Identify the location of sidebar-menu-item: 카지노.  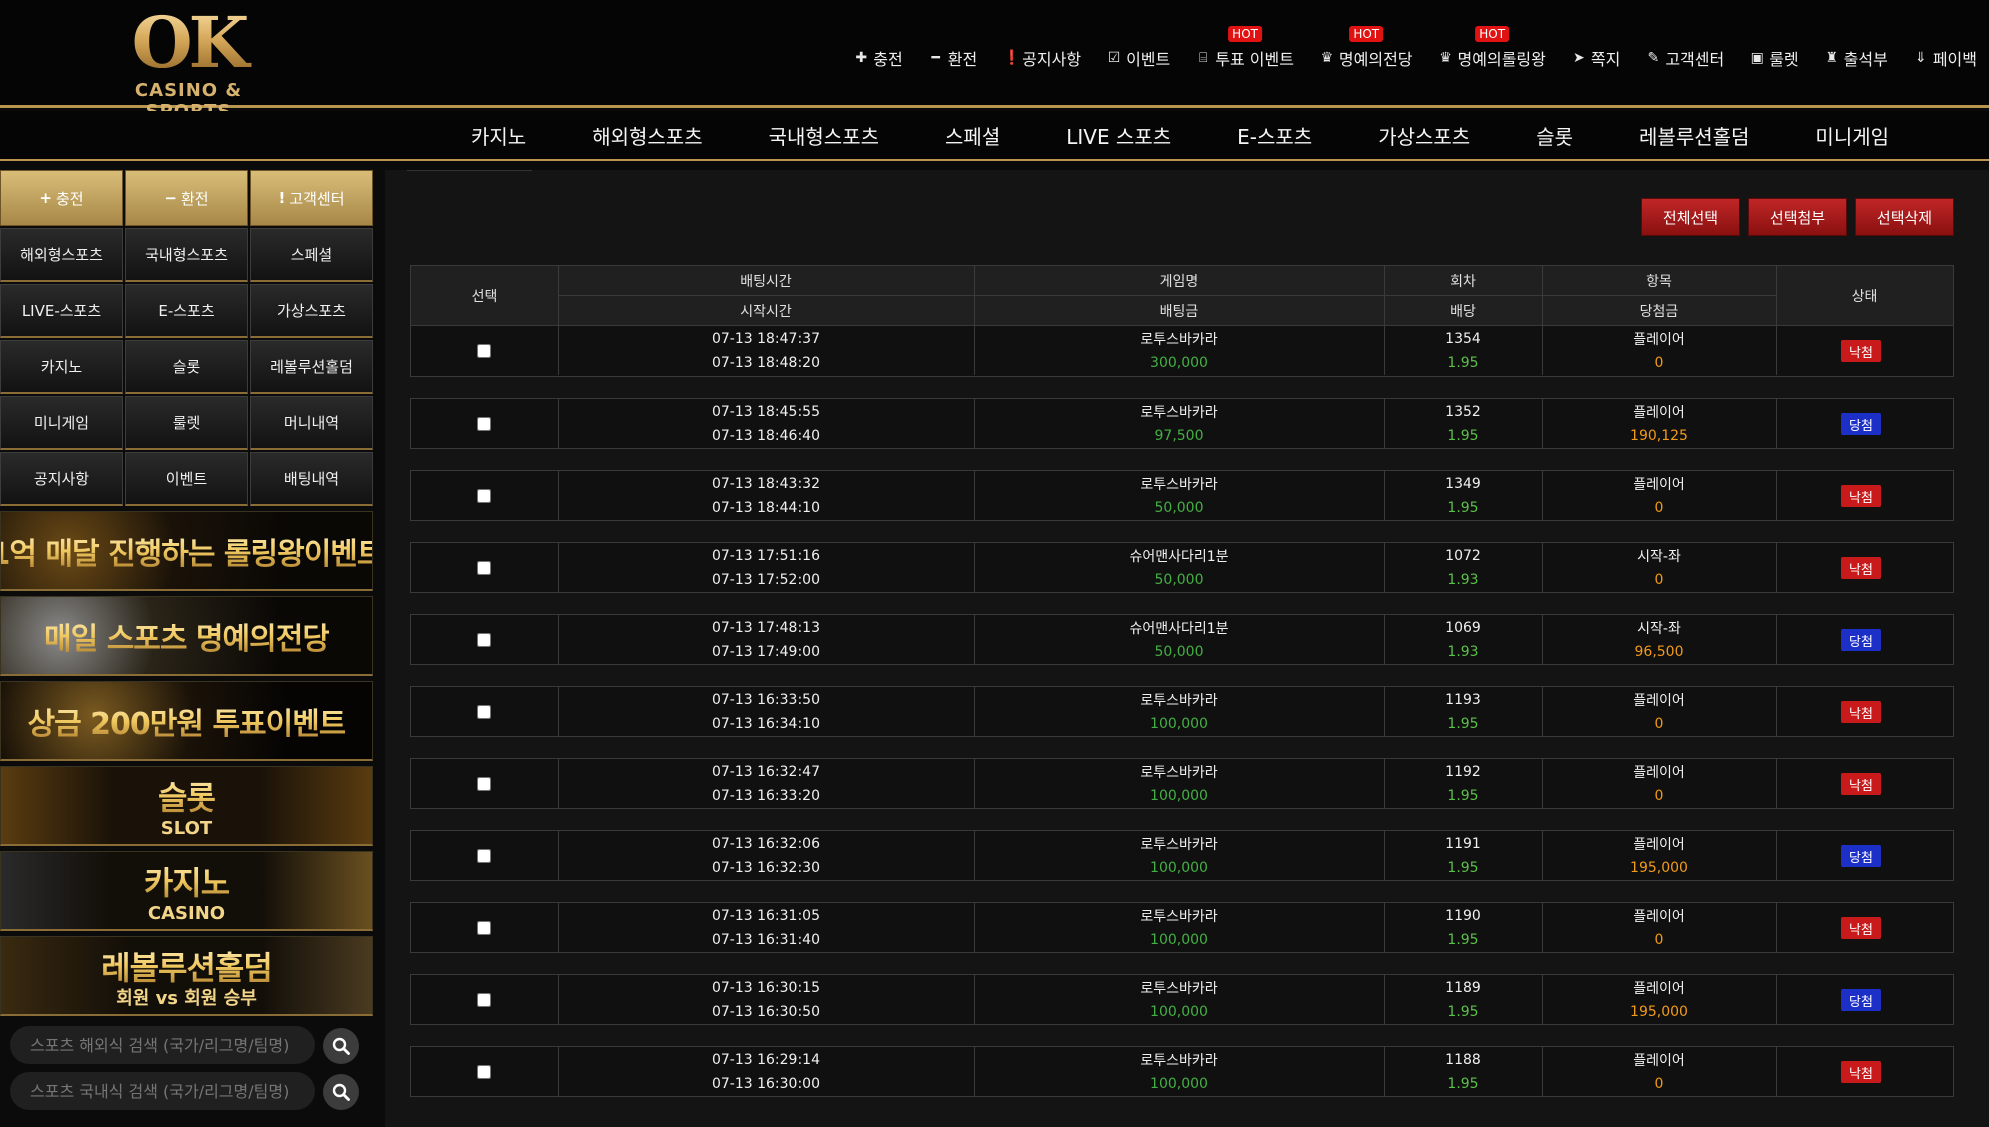
(61, 367).